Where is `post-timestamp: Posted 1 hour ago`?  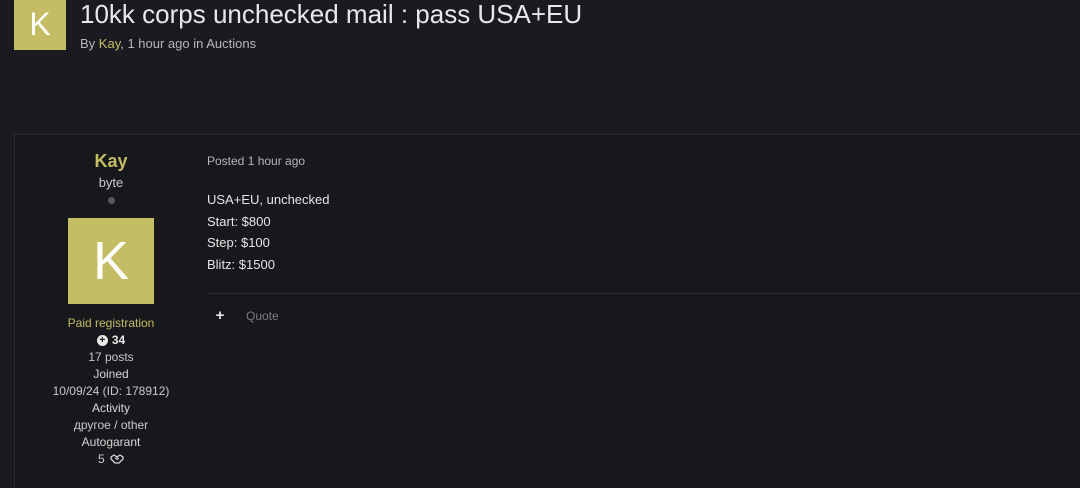
post-timestamp: Posted 1 hour ago is located at coordinates (643, 161).